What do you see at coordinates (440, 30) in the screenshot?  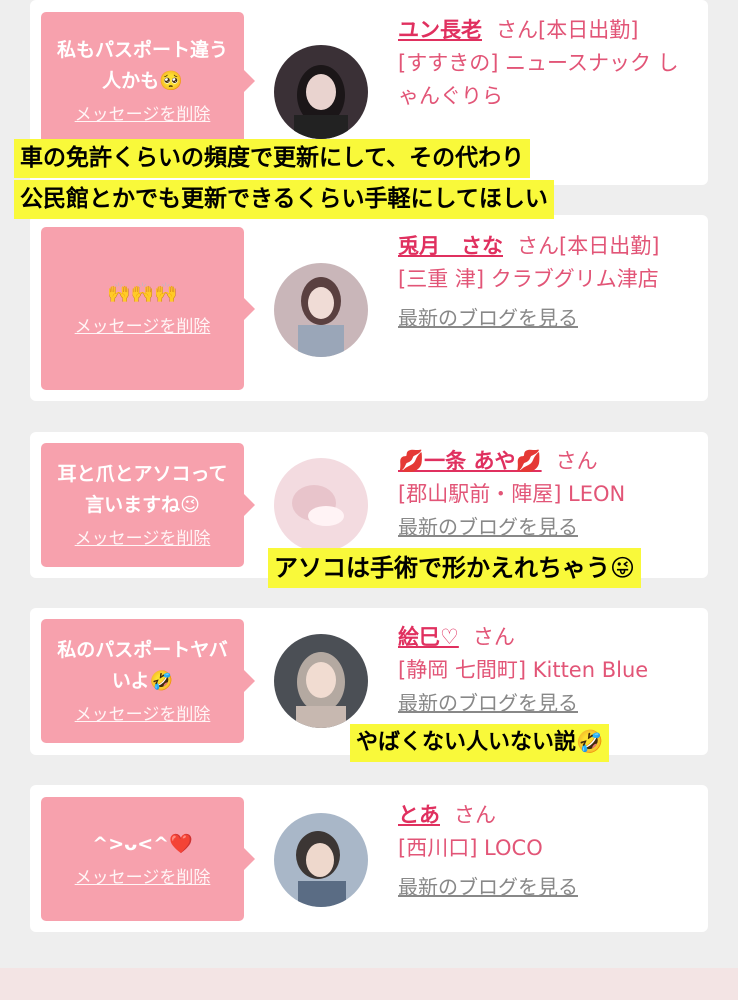 I see `cast-name-link: ユン長老` at bounding box center [440, 30].